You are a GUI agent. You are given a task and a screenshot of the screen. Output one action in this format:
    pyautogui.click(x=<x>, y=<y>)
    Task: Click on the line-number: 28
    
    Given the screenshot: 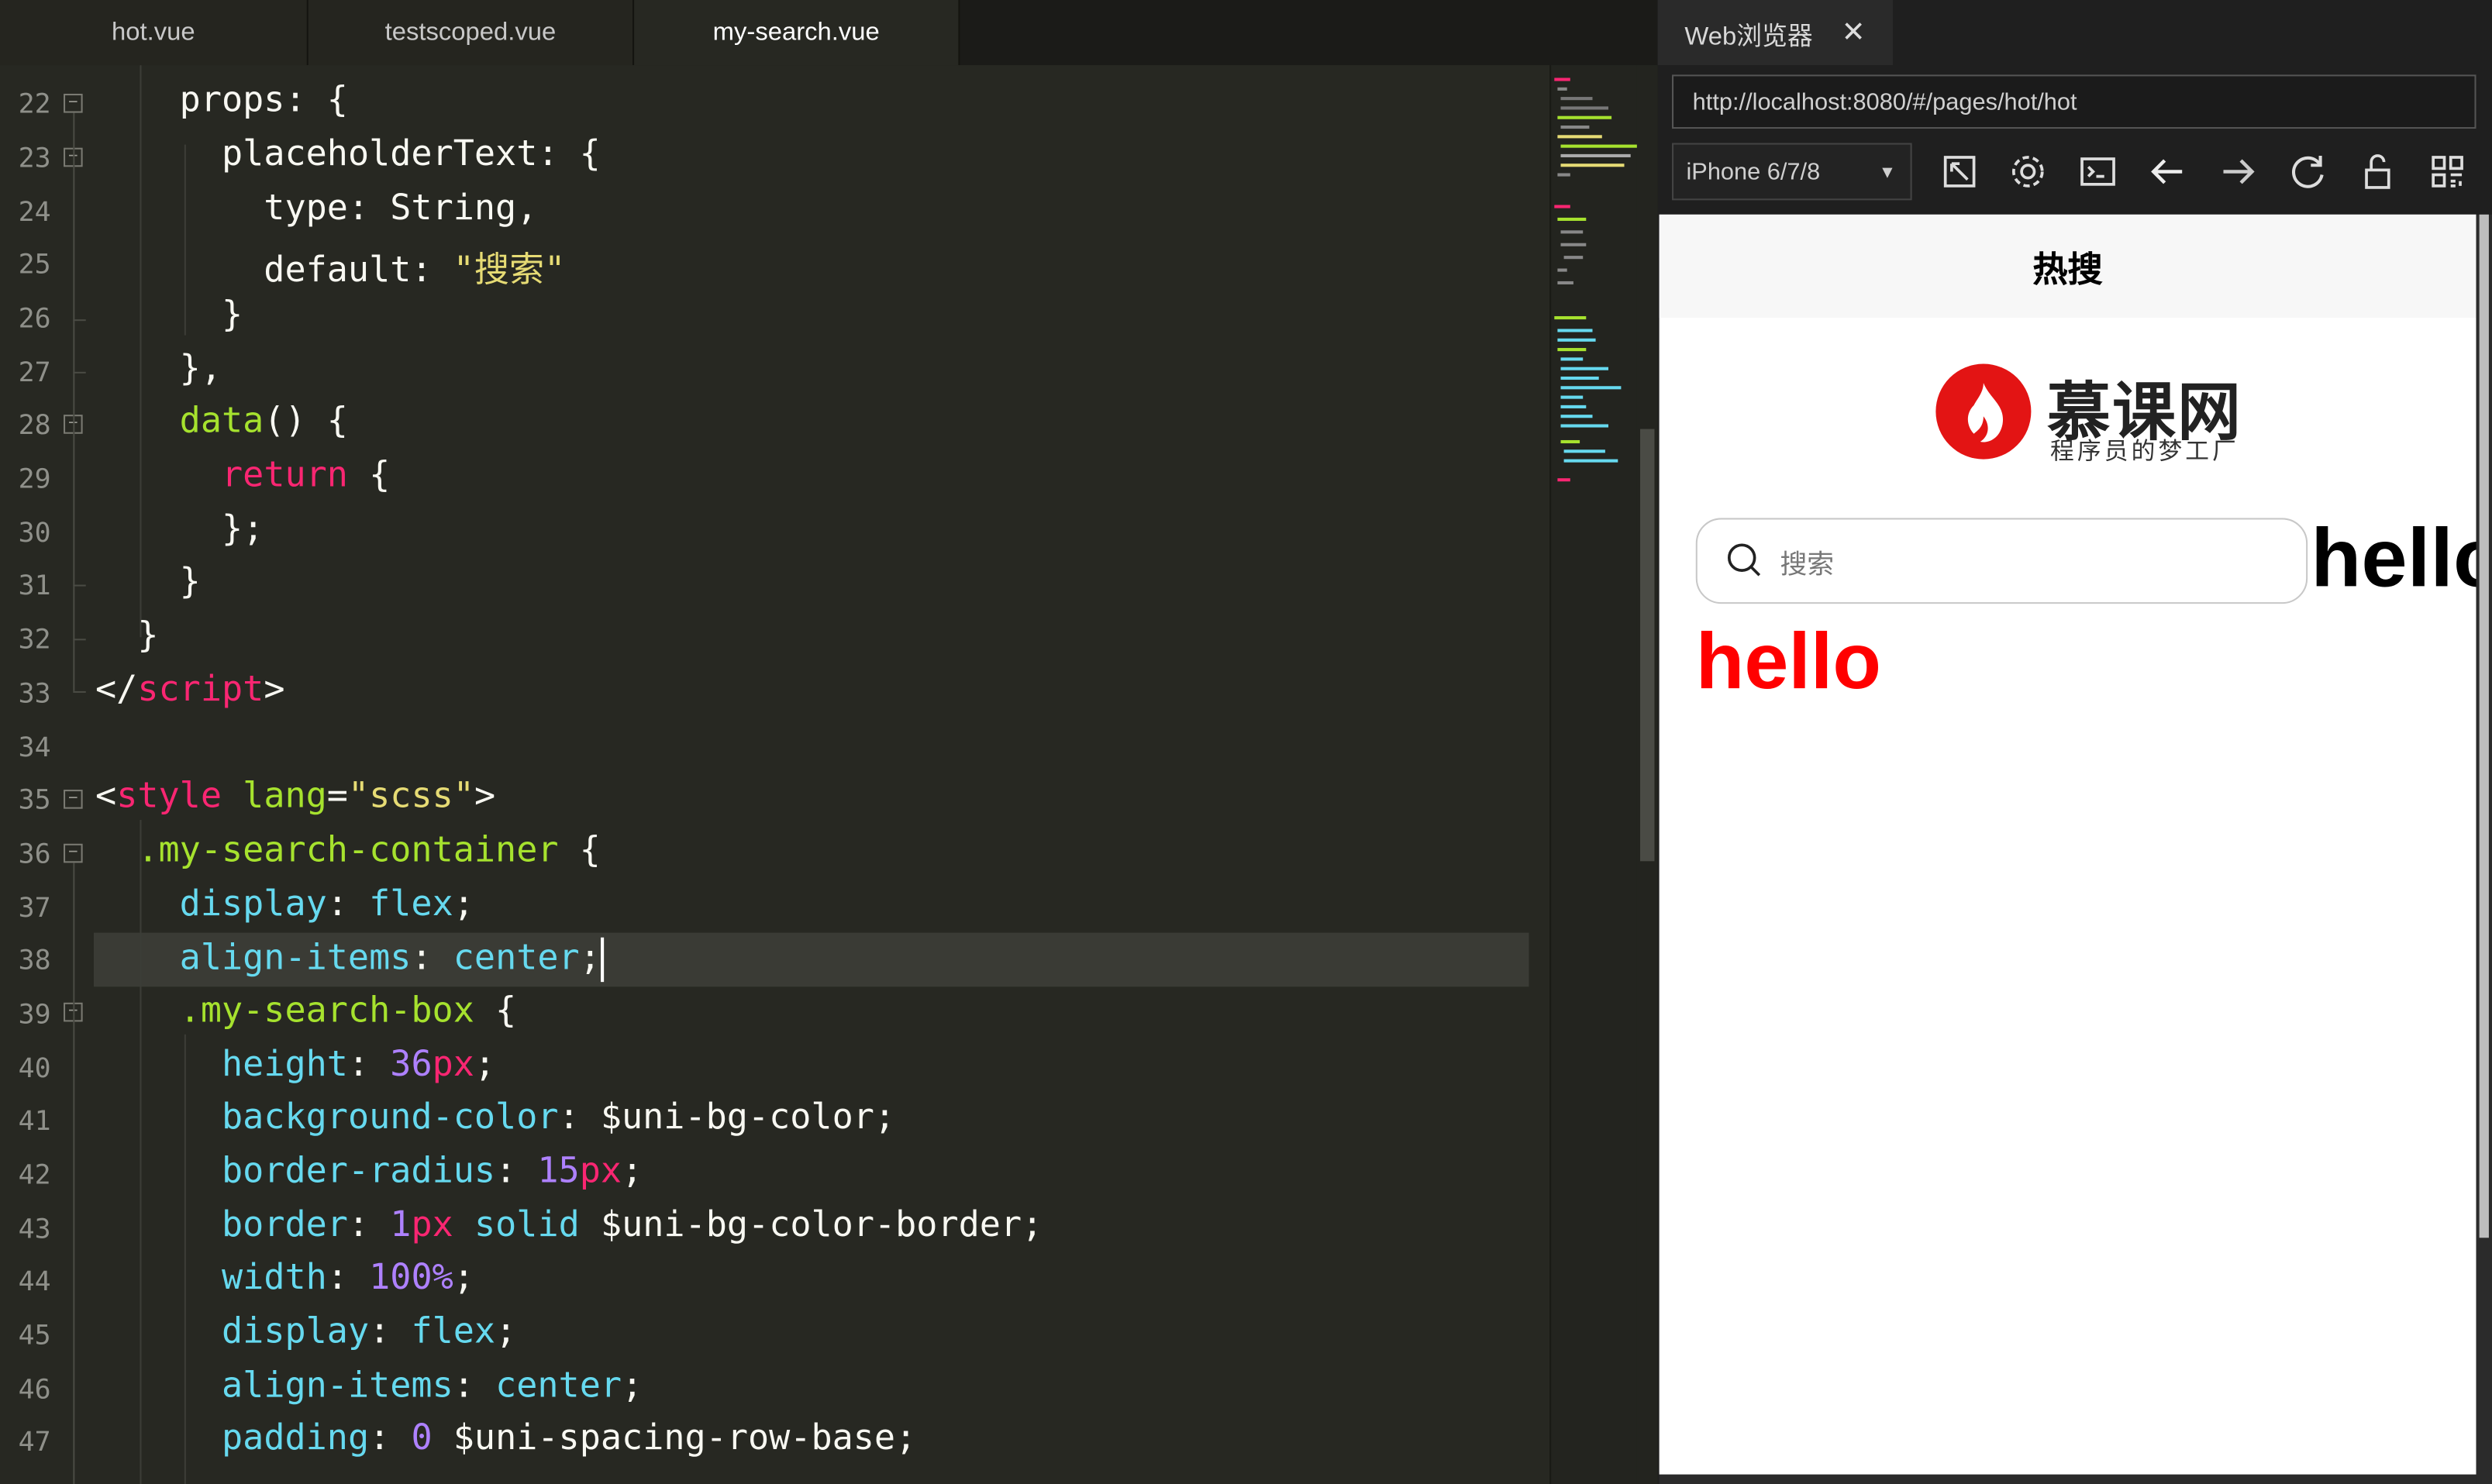 What is the action you would take?
    pyautogui.click(x=34, y=426)
    